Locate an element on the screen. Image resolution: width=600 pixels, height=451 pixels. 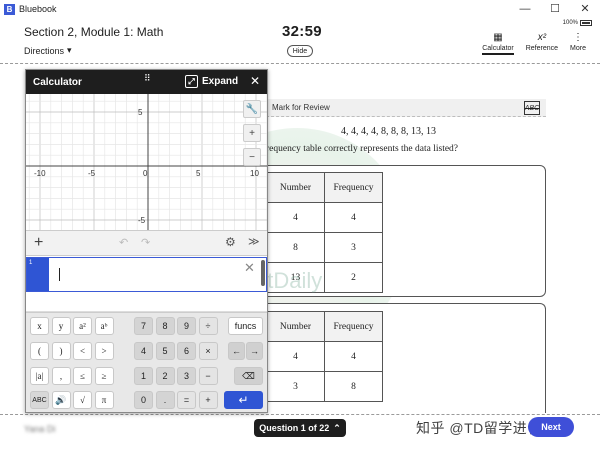
enter-icon: ↵ is located at coordinates (243, 400).